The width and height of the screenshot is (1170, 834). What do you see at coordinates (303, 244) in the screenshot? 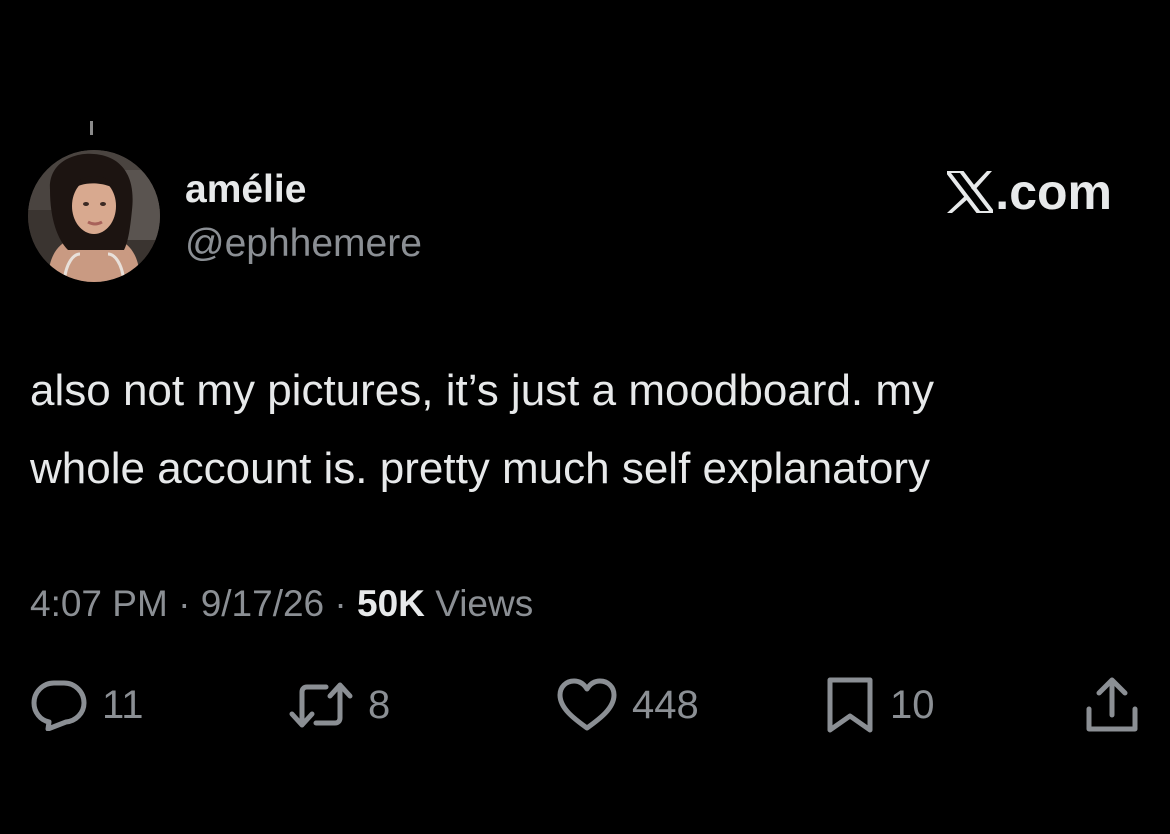
I see `author-handle: @ephhemere` at bounding box center [303, 244].